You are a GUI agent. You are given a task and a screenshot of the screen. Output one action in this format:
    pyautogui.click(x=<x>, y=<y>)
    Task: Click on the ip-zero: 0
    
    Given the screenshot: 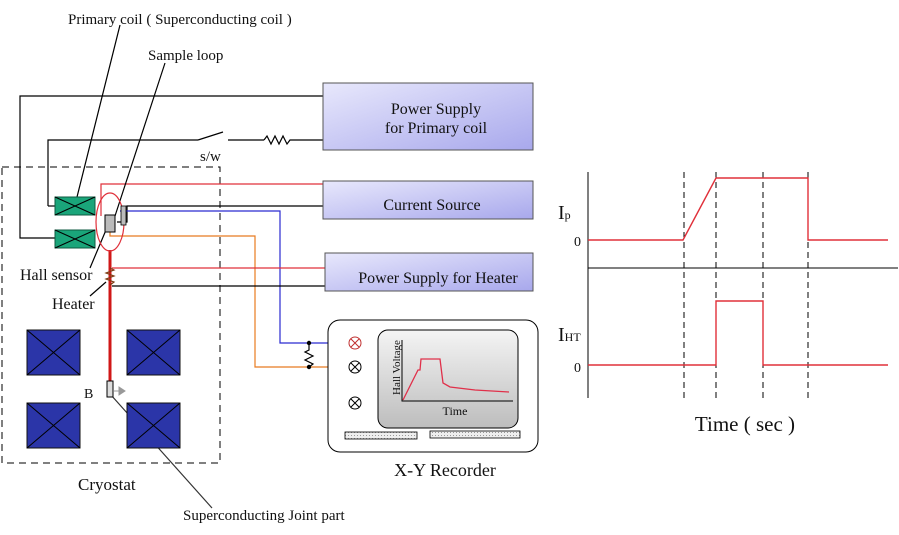 What is the action you would take?
    pyautogui.click(x=577, y=242)
    